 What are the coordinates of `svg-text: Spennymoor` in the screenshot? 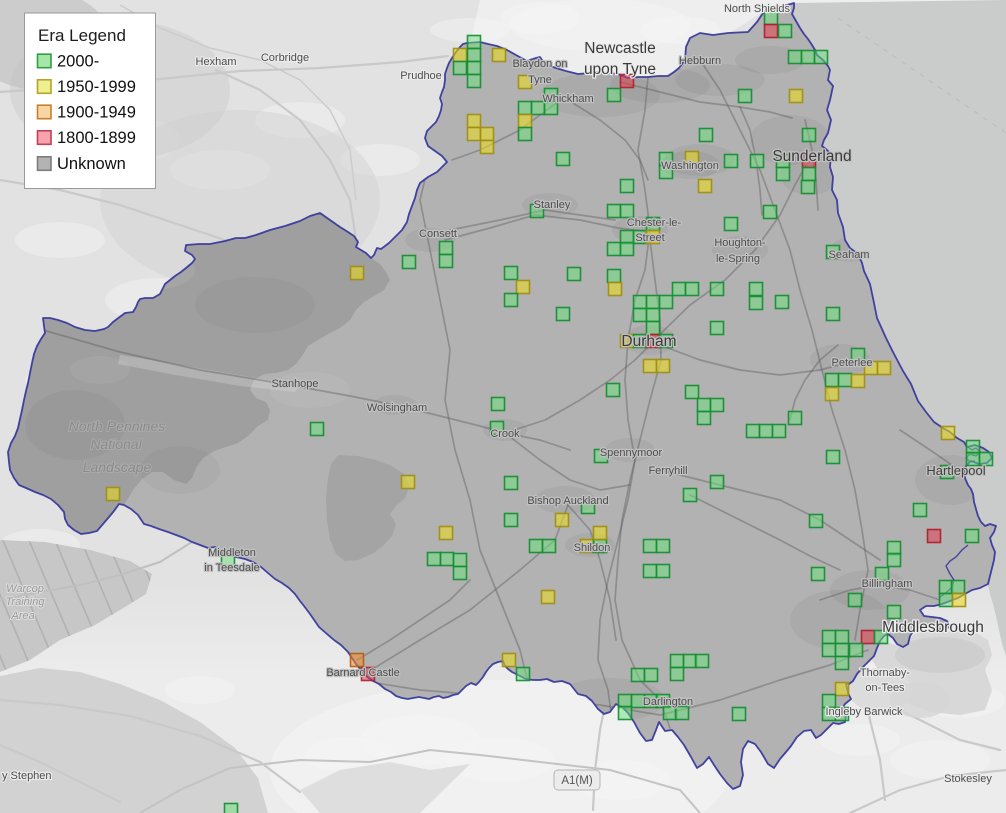 It's located at (631, 453).